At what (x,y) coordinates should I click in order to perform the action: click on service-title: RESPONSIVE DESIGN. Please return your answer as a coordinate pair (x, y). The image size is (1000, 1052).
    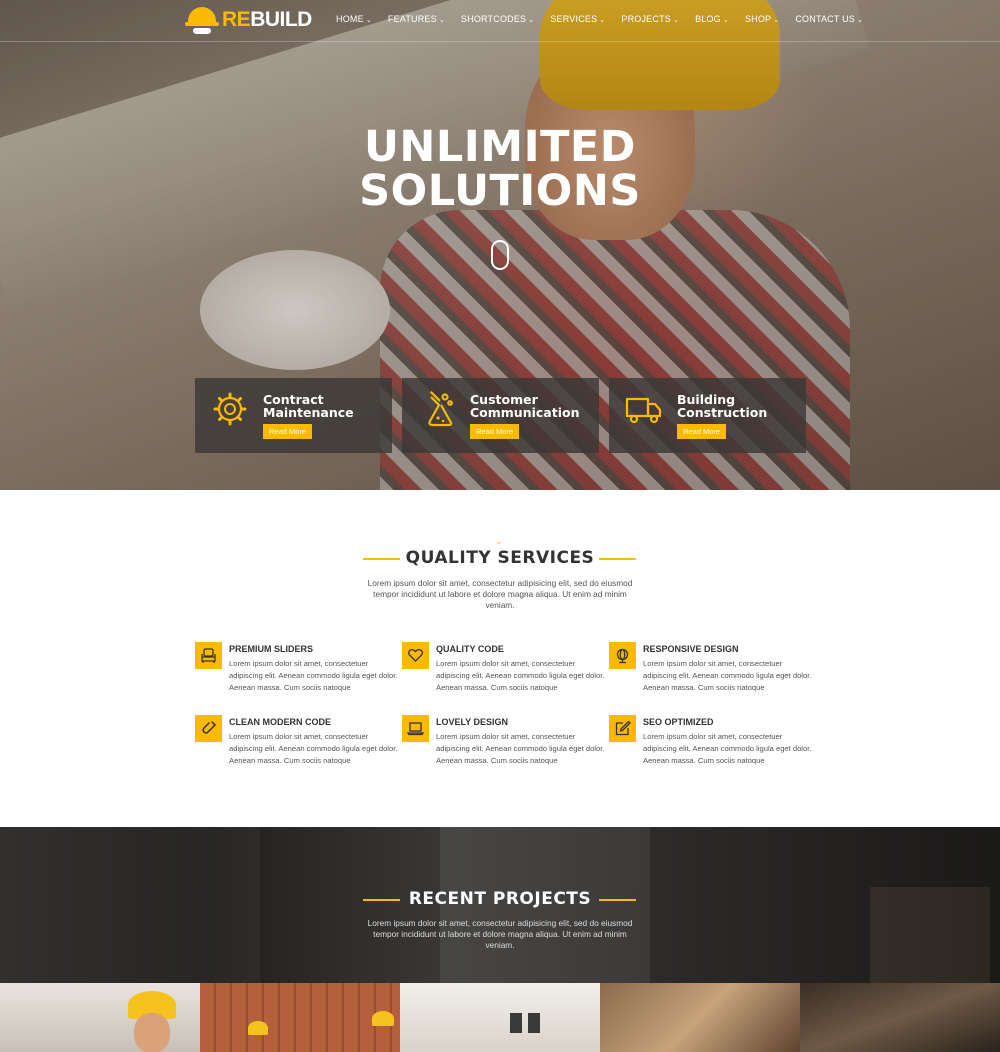
    Looking at the image, I should click on (691, 649).